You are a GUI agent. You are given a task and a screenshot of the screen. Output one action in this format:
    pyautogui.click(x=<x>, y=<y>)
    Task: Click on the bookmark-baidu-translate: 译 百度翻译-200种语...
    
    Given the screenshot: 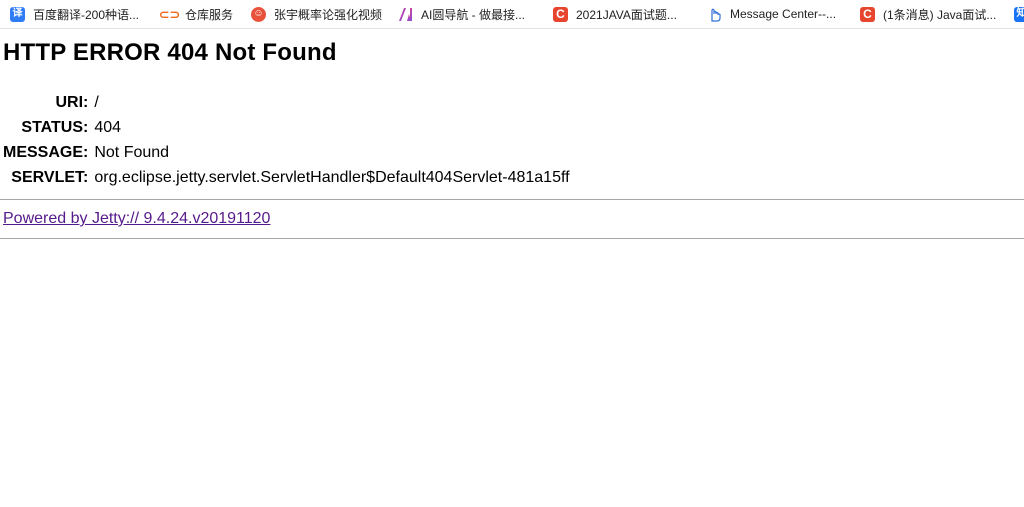 What is the action you would take?
    pyautogui.click(x=74, y=14)
    